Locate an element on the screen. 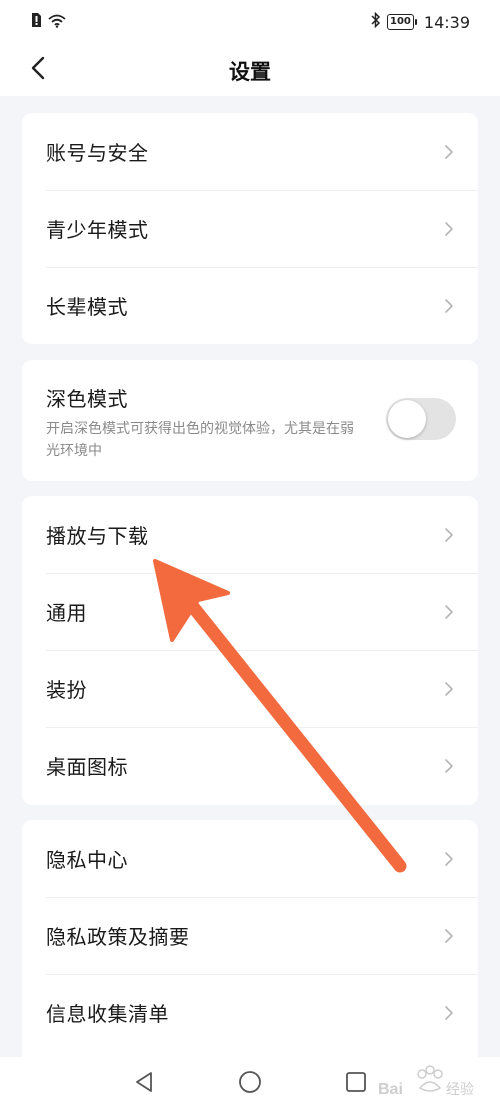 Image resolution: width=500 pixels, height=1111 pixels. dark-mode-title: 深色模式 is located at coordinates (87, 399).